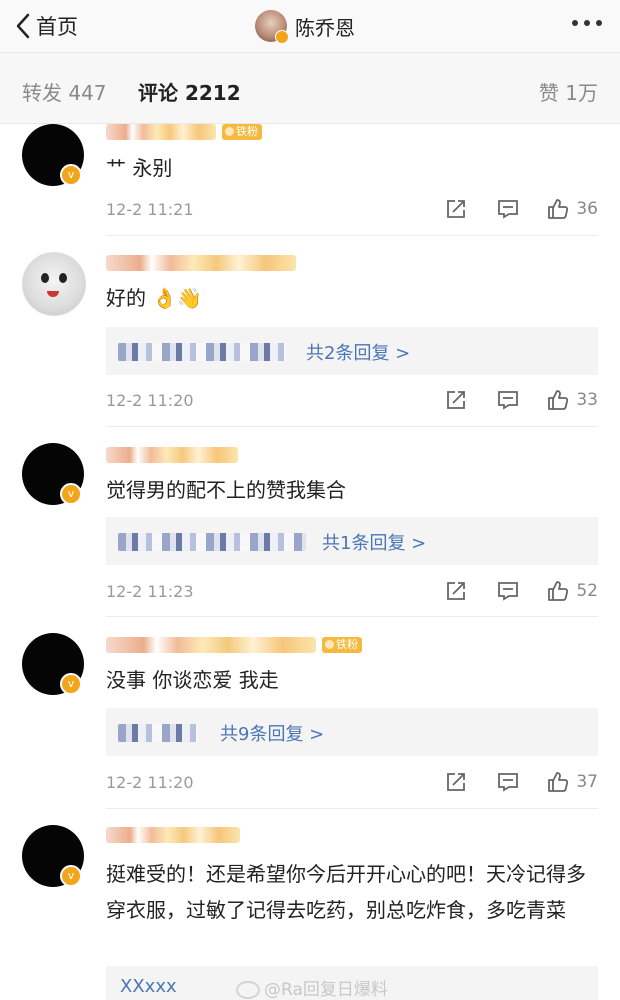 The width and height of the screenshot is (620, 1000). Describe the element at coordinates (189, 91) in the screenshot. I see `tab-comments: 评论 2212` at that location.